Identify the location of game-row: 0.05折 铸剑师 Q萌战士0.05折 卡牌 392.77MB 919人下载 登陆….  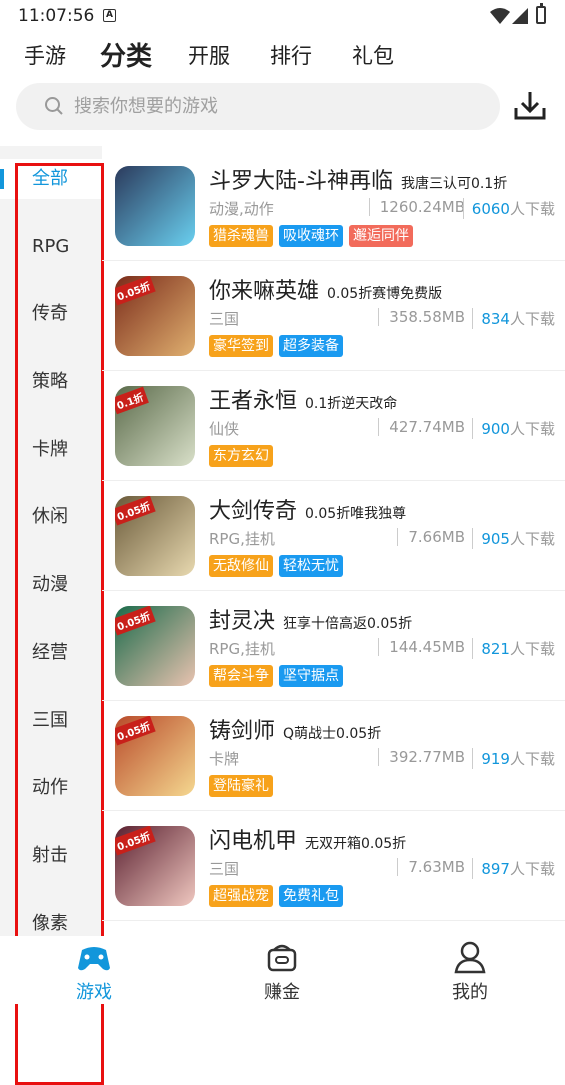
(333, 756).